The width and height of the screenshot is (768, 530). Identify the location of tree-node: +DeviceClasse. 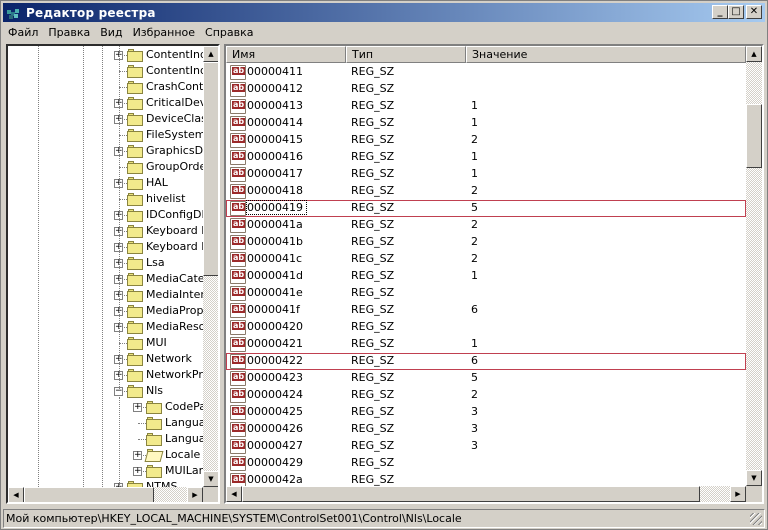
(105, 119).